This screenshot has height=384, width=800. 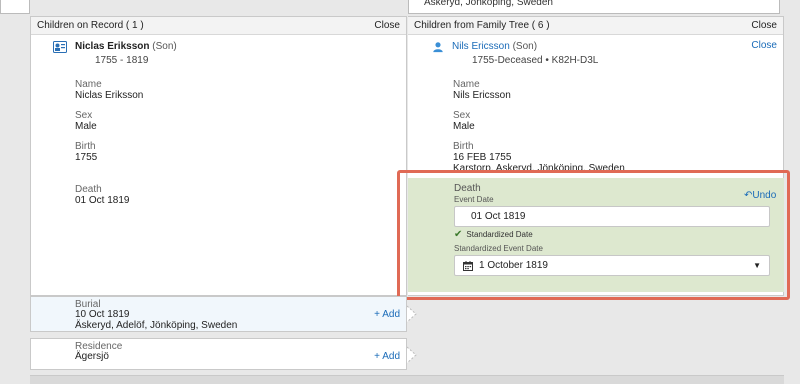 What do you see at coordinates (481, 46) in the screenshot?
I see `person-name-link: Nils Ericsson` at bounding box center [481, 46].